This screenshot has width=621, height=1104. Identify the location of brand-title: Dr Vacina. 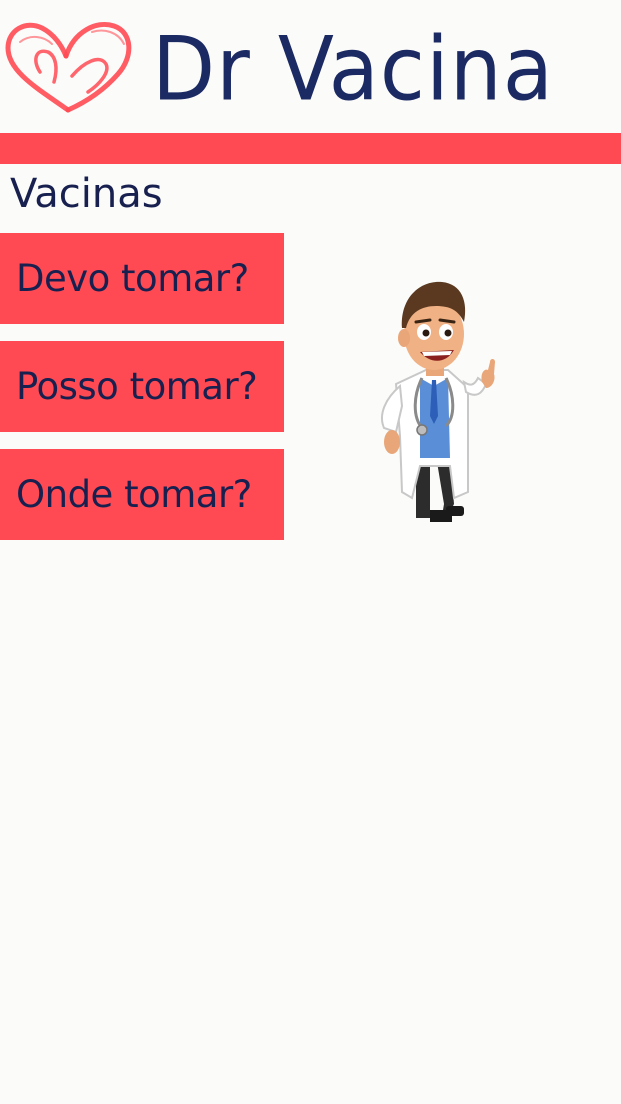
(353, 70).